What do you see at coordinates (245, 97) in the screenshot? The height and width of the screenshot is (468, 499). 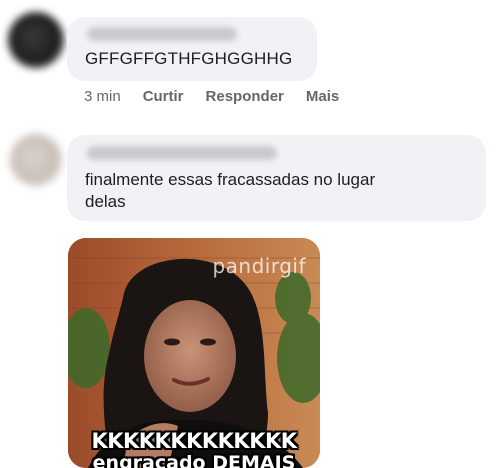 I see `reply-button: Responder` at bounding box center [245, 97].